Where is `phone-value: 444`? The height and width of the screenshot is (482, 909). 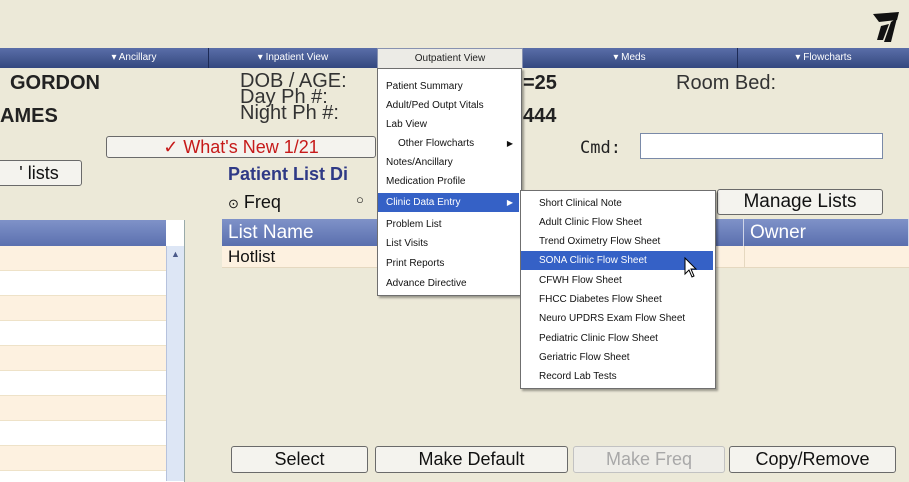 phone-value: 444 is located at coordinates (540, 116).